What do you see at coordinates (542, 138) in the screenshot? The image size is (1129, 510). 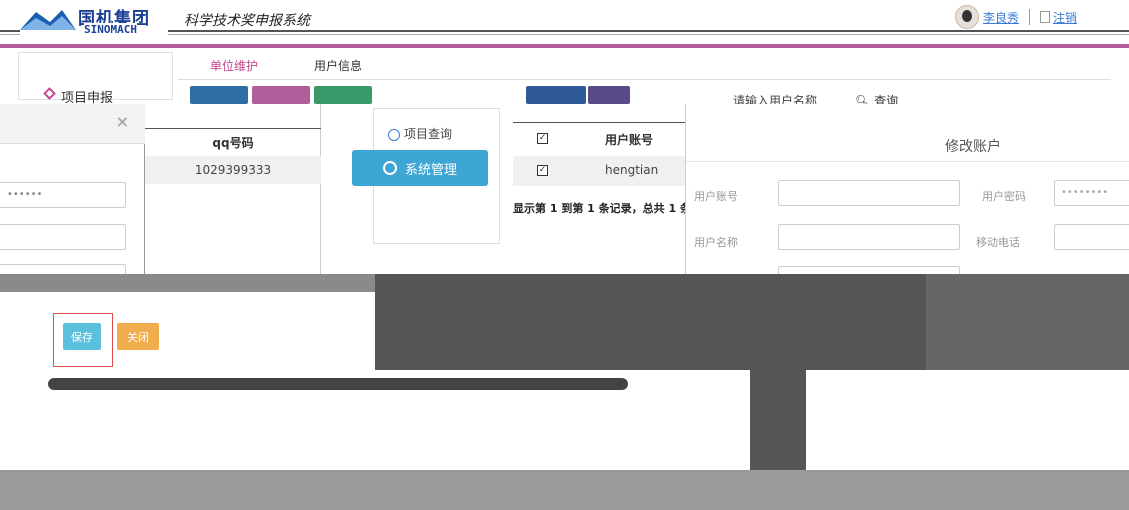 I see `select-all-checkbox: ✓` at bounding box center [542, 138].